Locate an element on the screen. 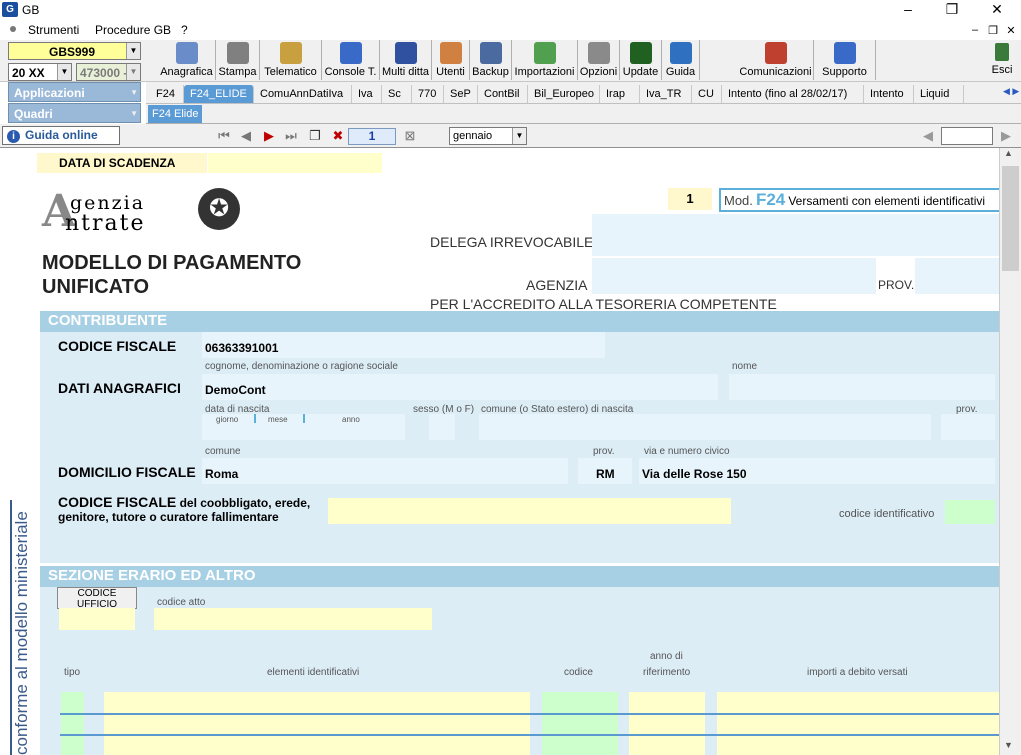  tabs-scroll-arrows-icon: ◀ ▶ is located at coordinates (1011, 91).